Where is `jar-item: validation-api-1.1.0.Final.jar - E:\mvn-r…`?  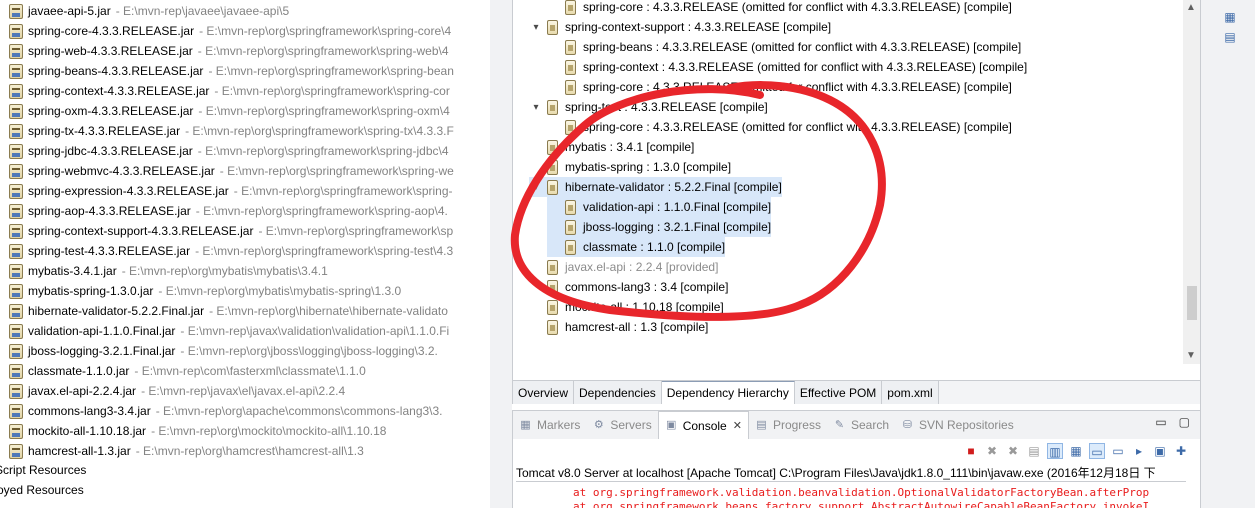
jar-item: validation-api-1.1.0.Final.jar - E:\mvn-r… is located at coordinates (245, 331).